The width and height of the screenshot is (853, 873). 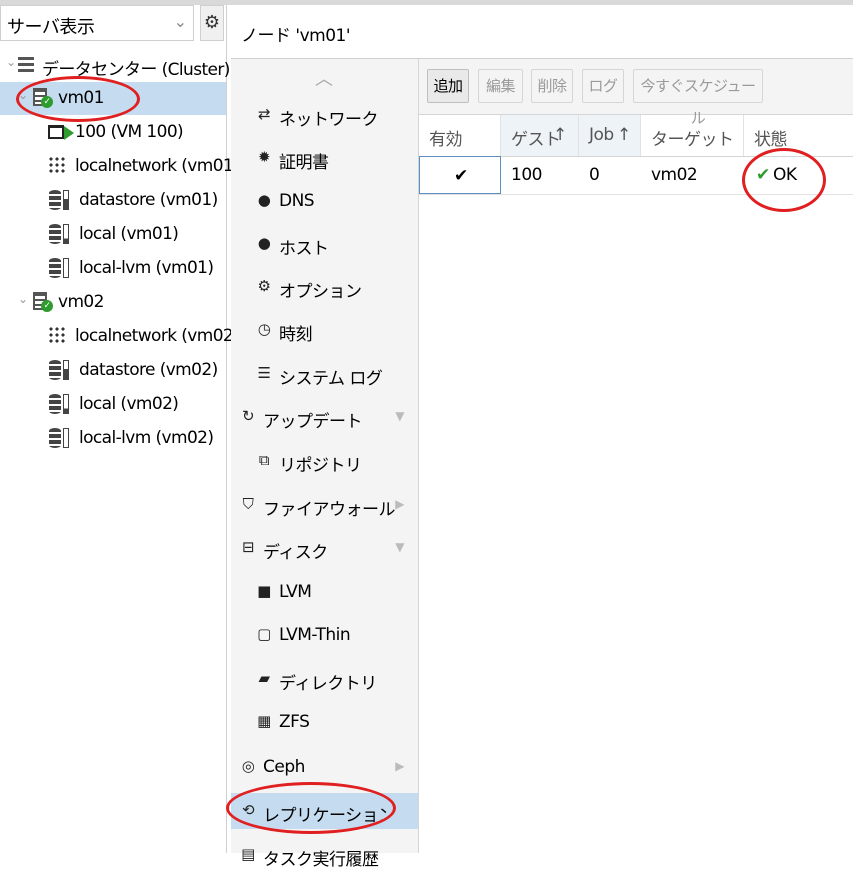 I want to click on checkmark-icon: ✔, so click(x=461, y=176).